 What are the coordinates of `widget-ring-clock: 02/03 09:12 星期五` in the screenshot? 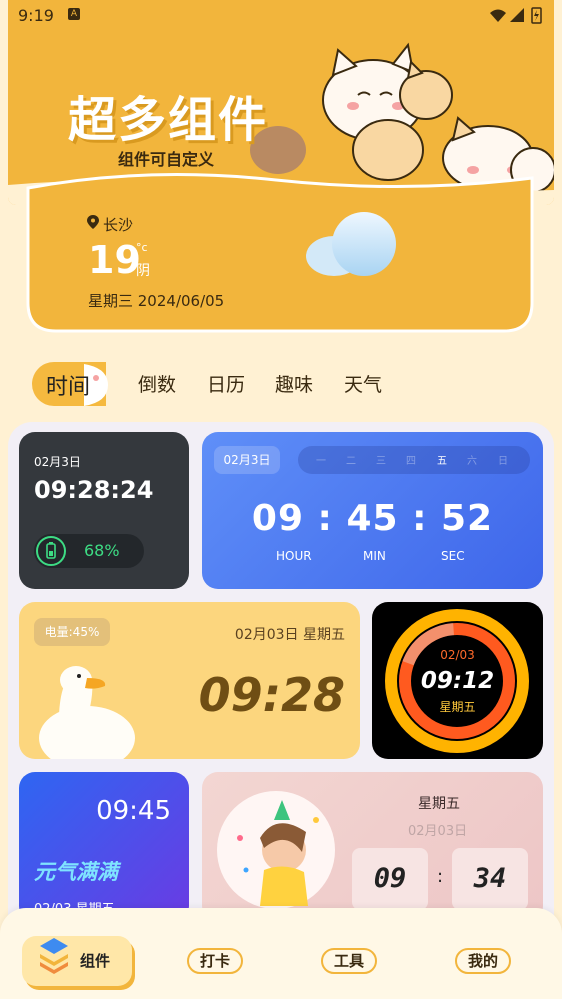 It's located at (457, 680).